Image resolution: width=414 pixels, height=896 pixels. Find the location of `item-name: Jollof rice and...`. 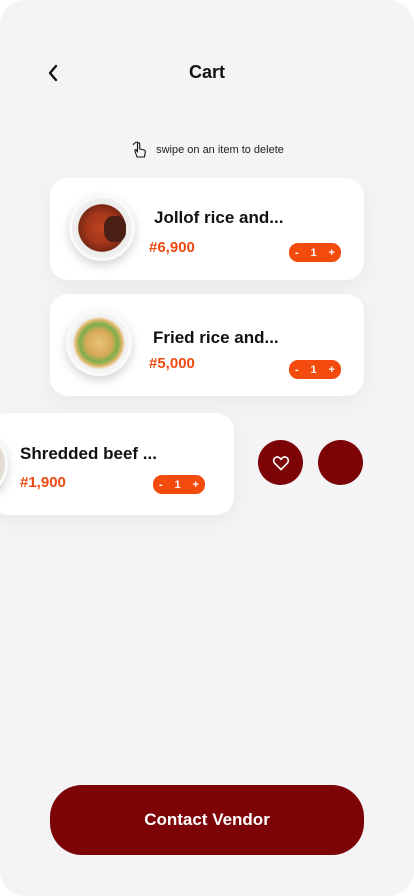

item-name: Jollof rice and... is located at coordinates (219, 217).